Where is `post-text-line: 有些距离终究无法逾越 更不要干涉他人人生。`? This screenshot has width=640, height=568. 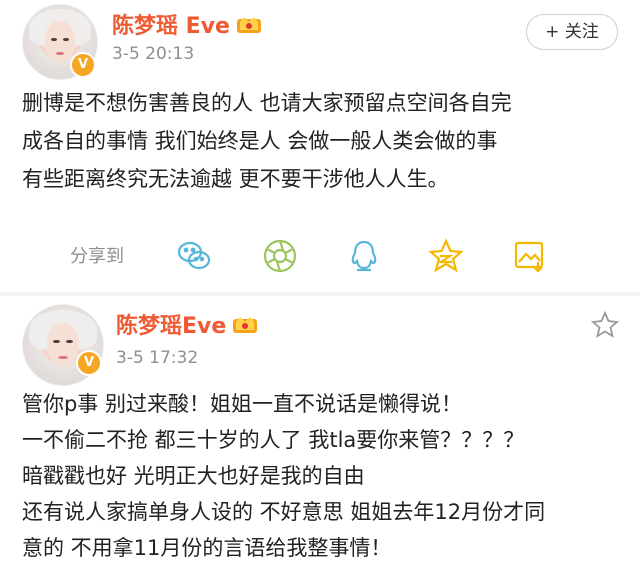 post-text-line: 有些距离终究无法逾越 更不要干涉他人人生。 is located at coordinates (235, 179).